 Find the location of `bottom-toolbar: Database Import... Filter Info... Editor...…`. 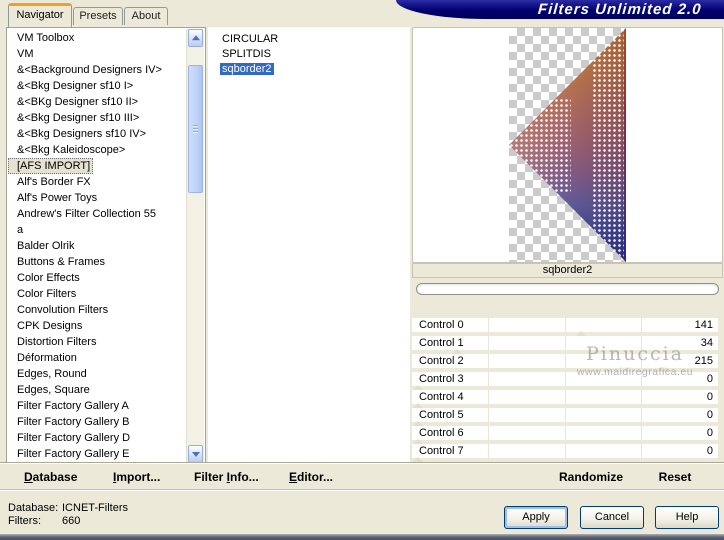

bottom-toolbar: Database Import... Filter Info... Editor...… is located at coordinates (362, 477).